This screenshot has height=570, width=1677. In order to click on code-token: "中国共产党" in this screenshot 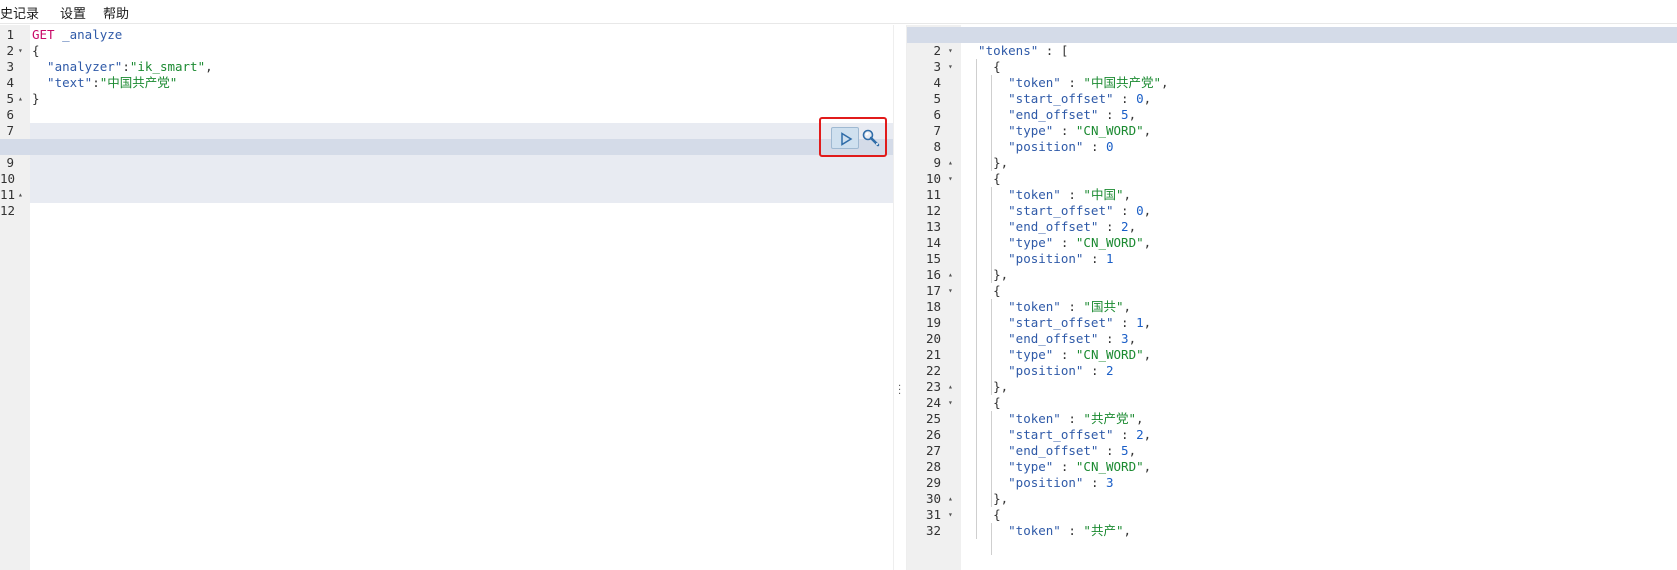, I will do `click(1122, 82)`.